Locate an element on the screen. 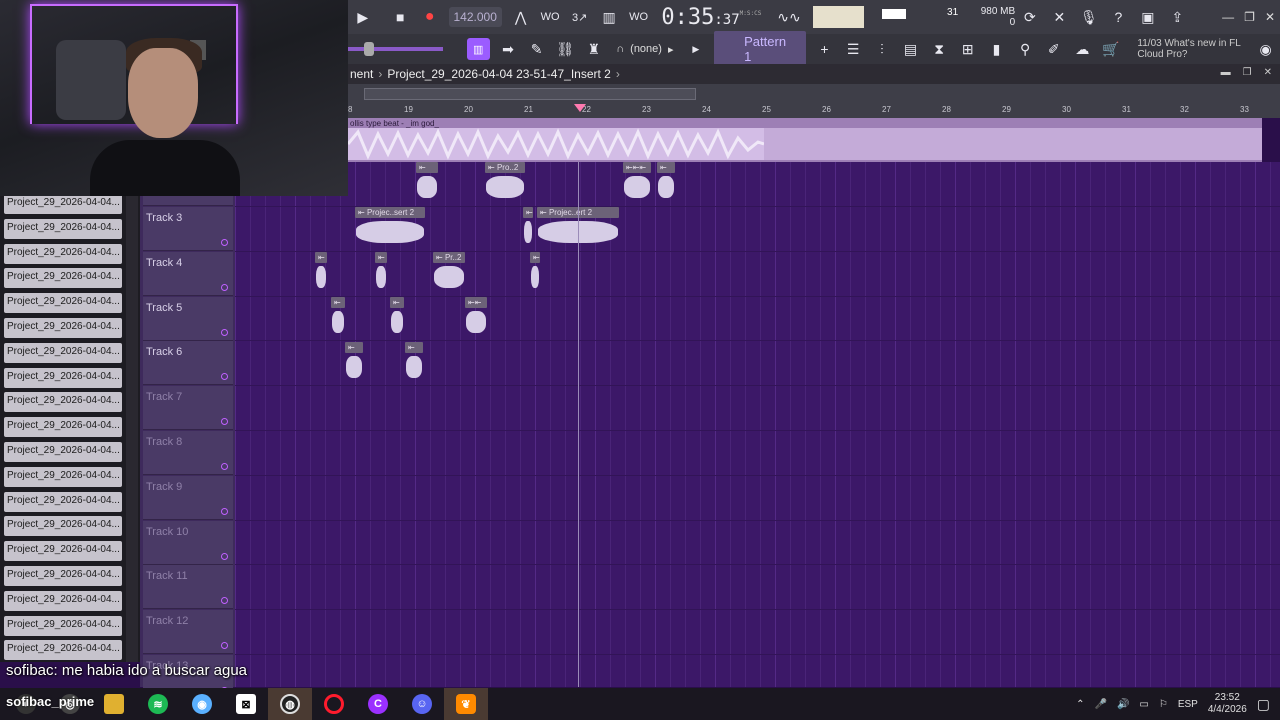  brush-icon: ✎ is located at coordinates (536, 49).